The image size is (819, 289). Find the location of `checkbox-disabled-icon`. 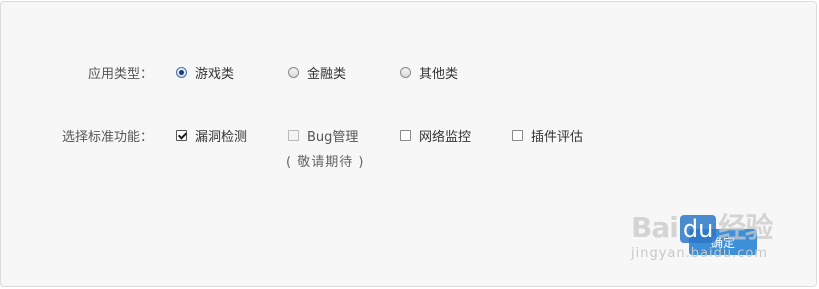

checkbox-disabled-icon is located at coordinates (293, 135).